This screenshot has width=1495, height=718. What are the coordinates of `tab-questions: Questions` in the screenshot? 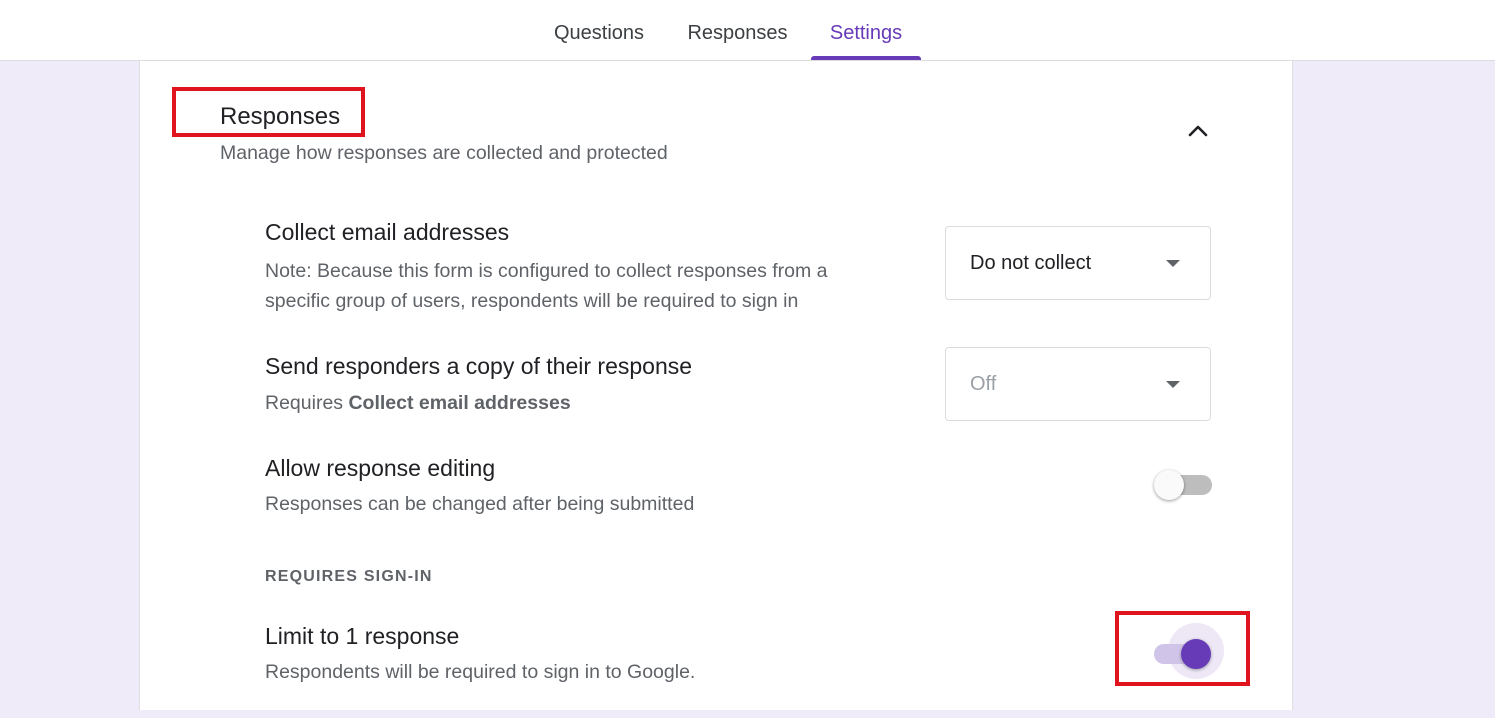 It's located at (599, 30).